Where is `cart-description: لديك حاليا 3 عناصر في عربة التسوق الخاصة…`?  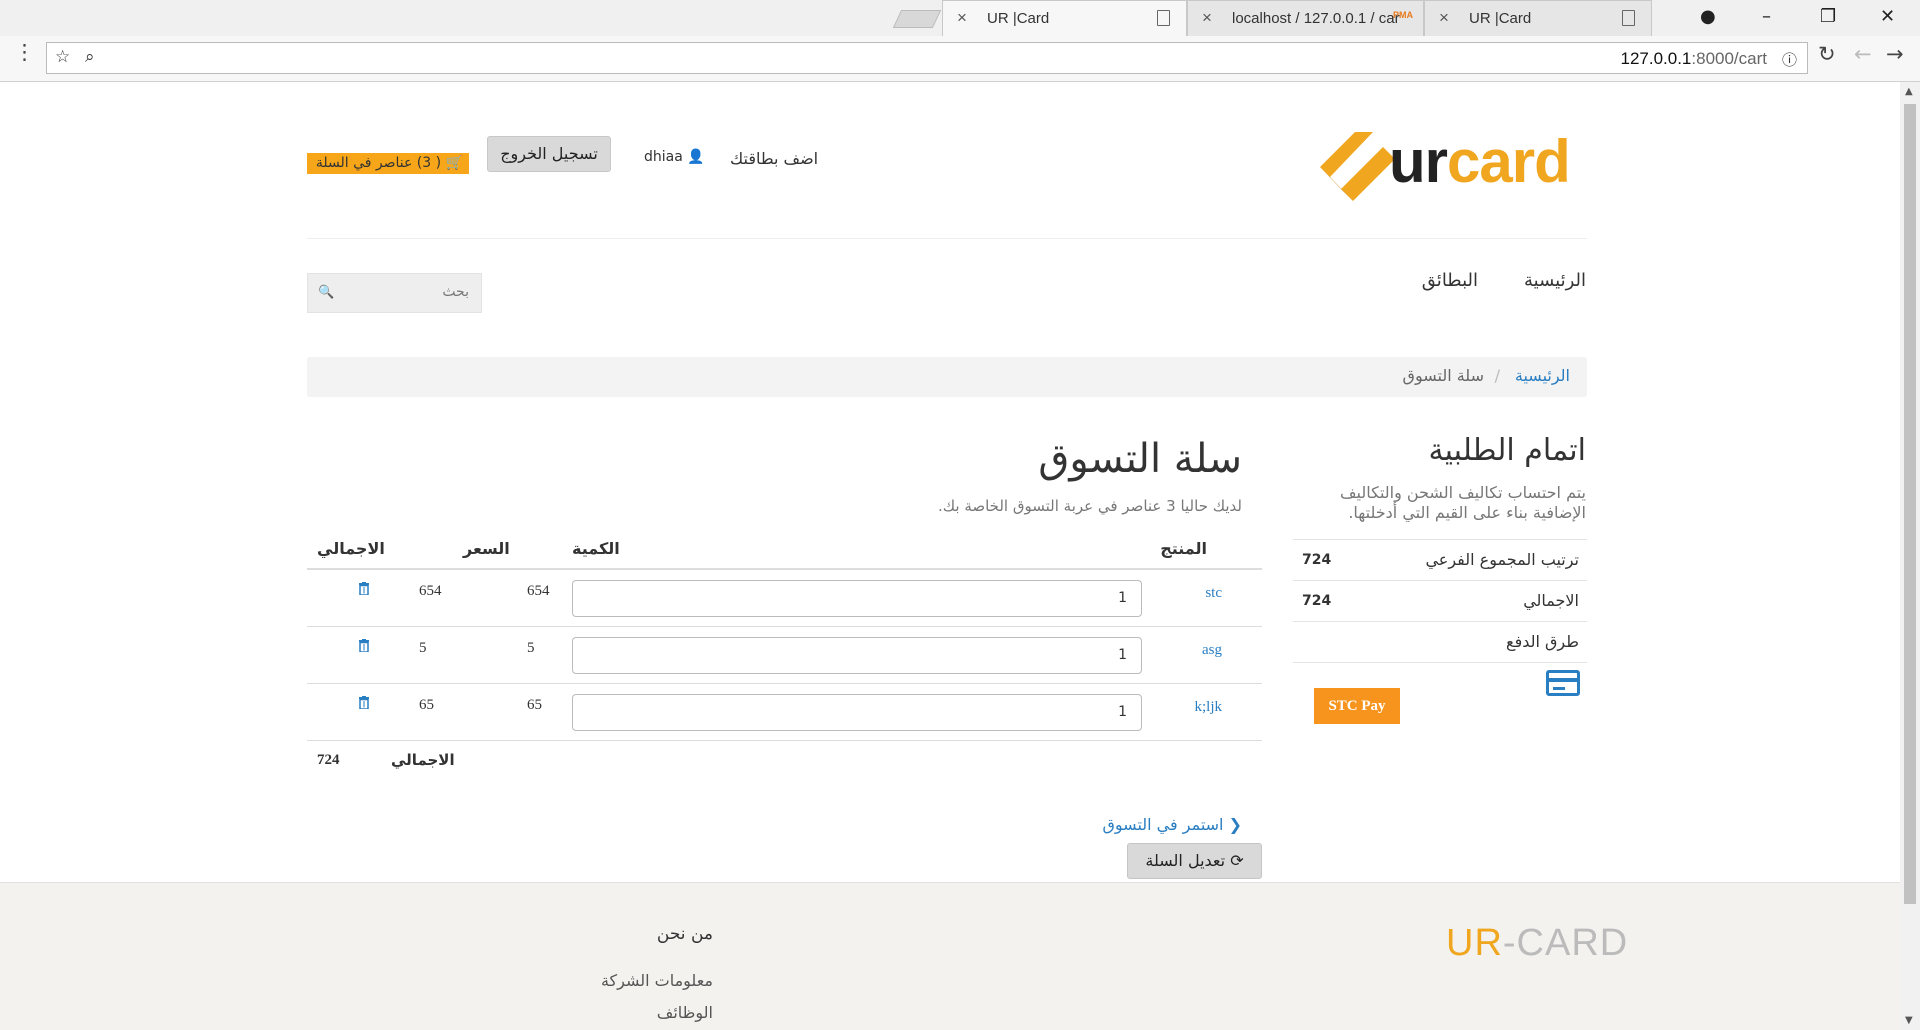
cart-description: لديك حاليا 3 عناصر في عربة التسوق الخاصة… is located at coordinates (1089, 506).